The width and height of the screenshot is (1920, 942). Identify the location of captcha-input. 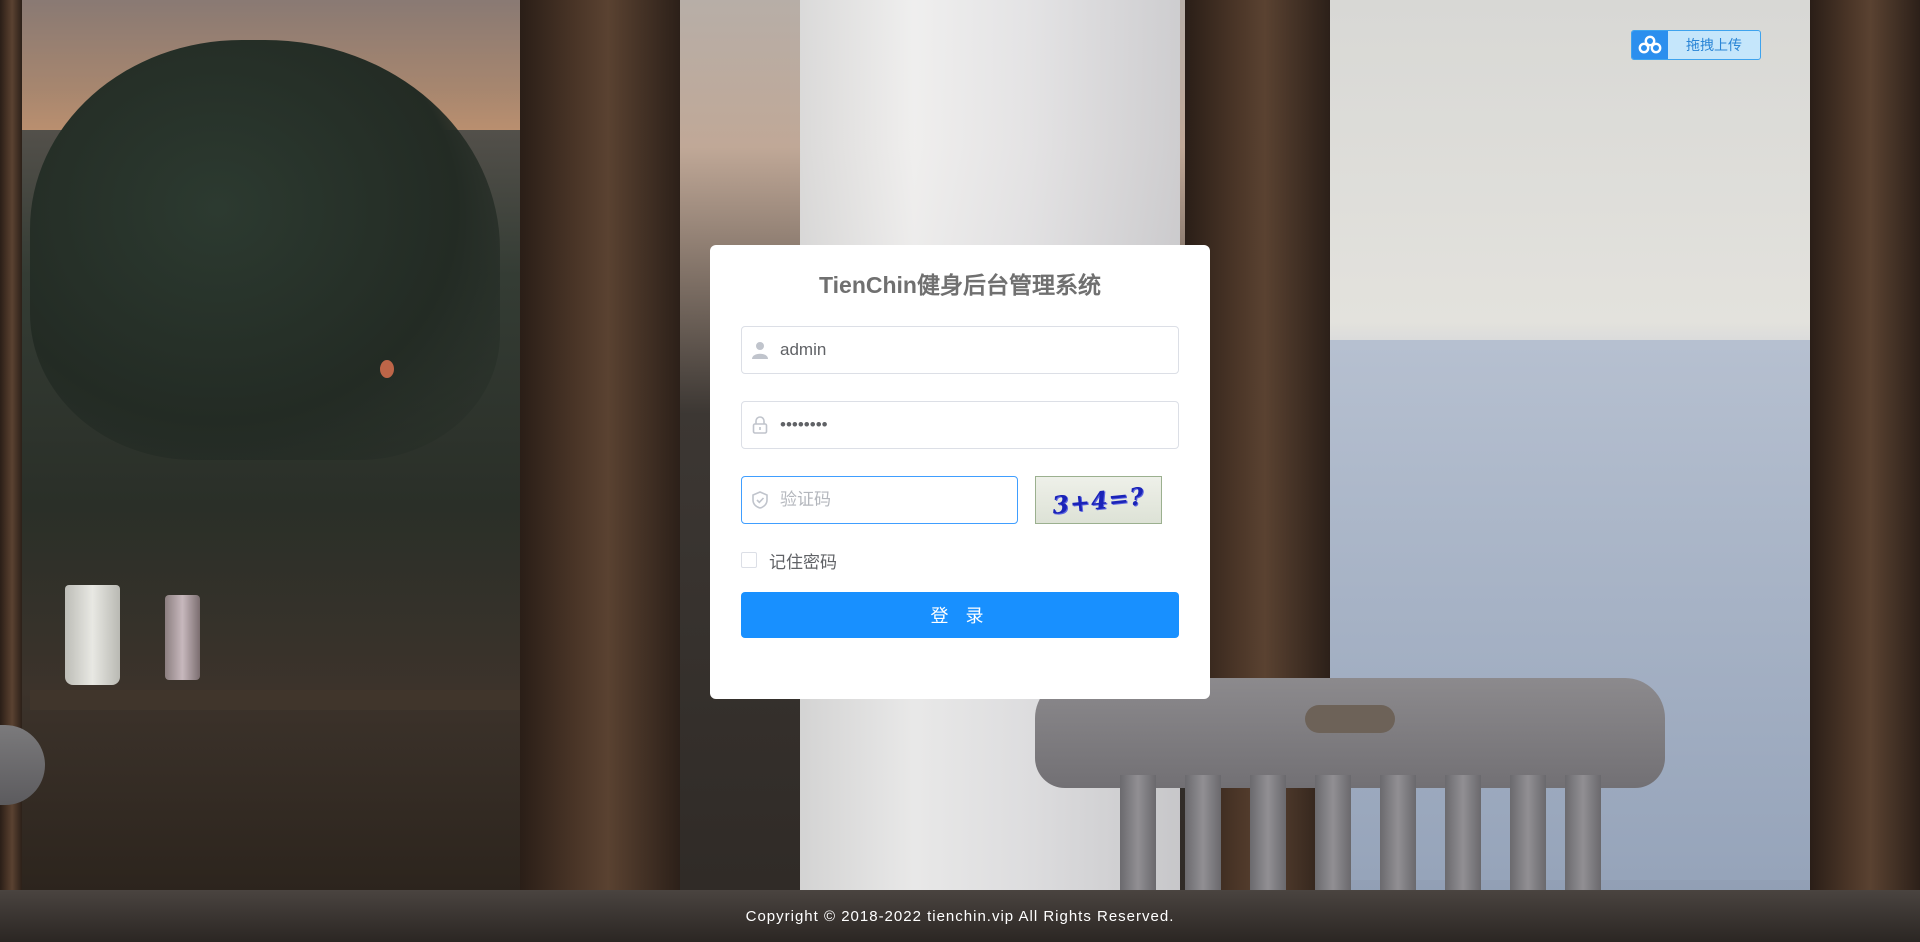
(897, 500).